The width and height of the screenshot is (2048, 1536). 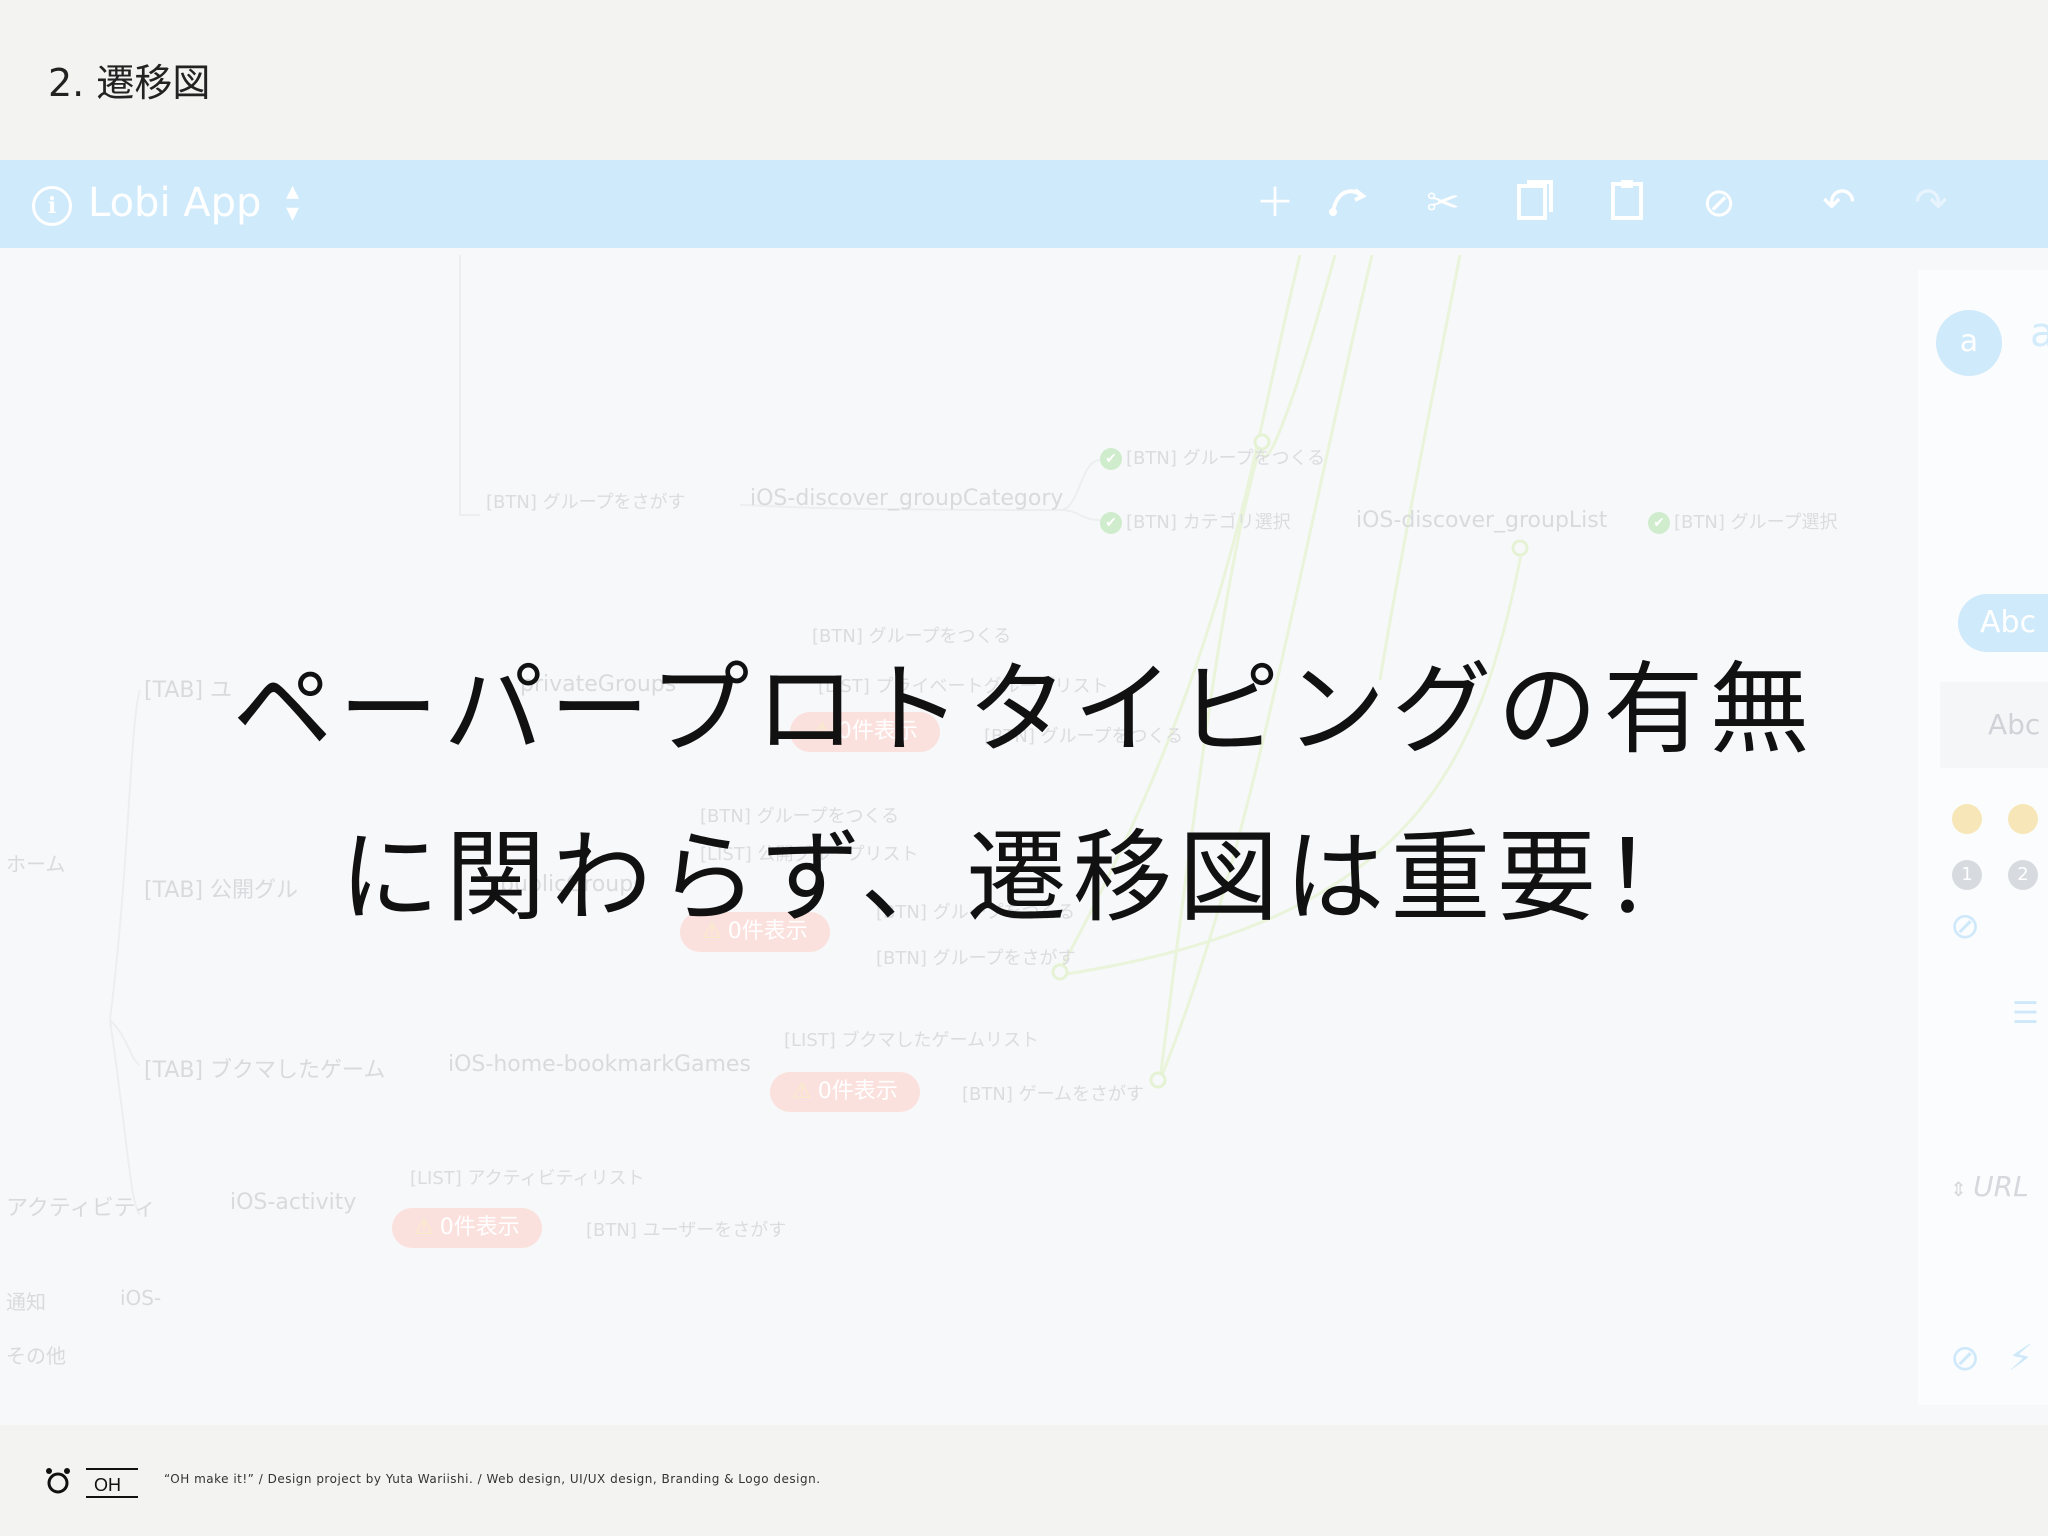 What do you see at coordinates (527, 1177) in the screenshot?
I see `flow-node-list: [LIST] アクティビティリスト` at bounding box center [527, 1177].